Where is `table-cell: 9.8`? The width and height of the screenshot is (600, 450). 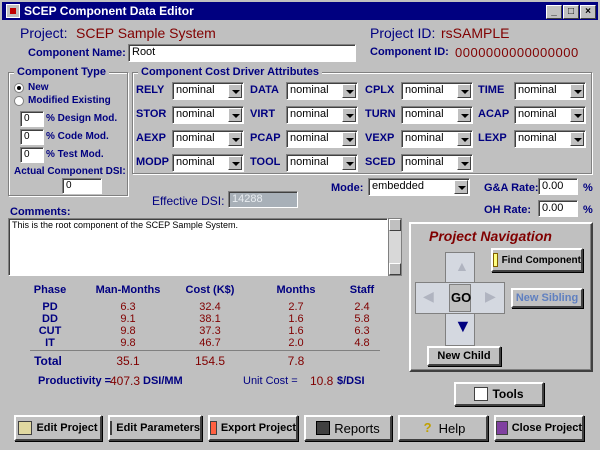
table-cell: 9.8 is located at coordinates (128, 343).